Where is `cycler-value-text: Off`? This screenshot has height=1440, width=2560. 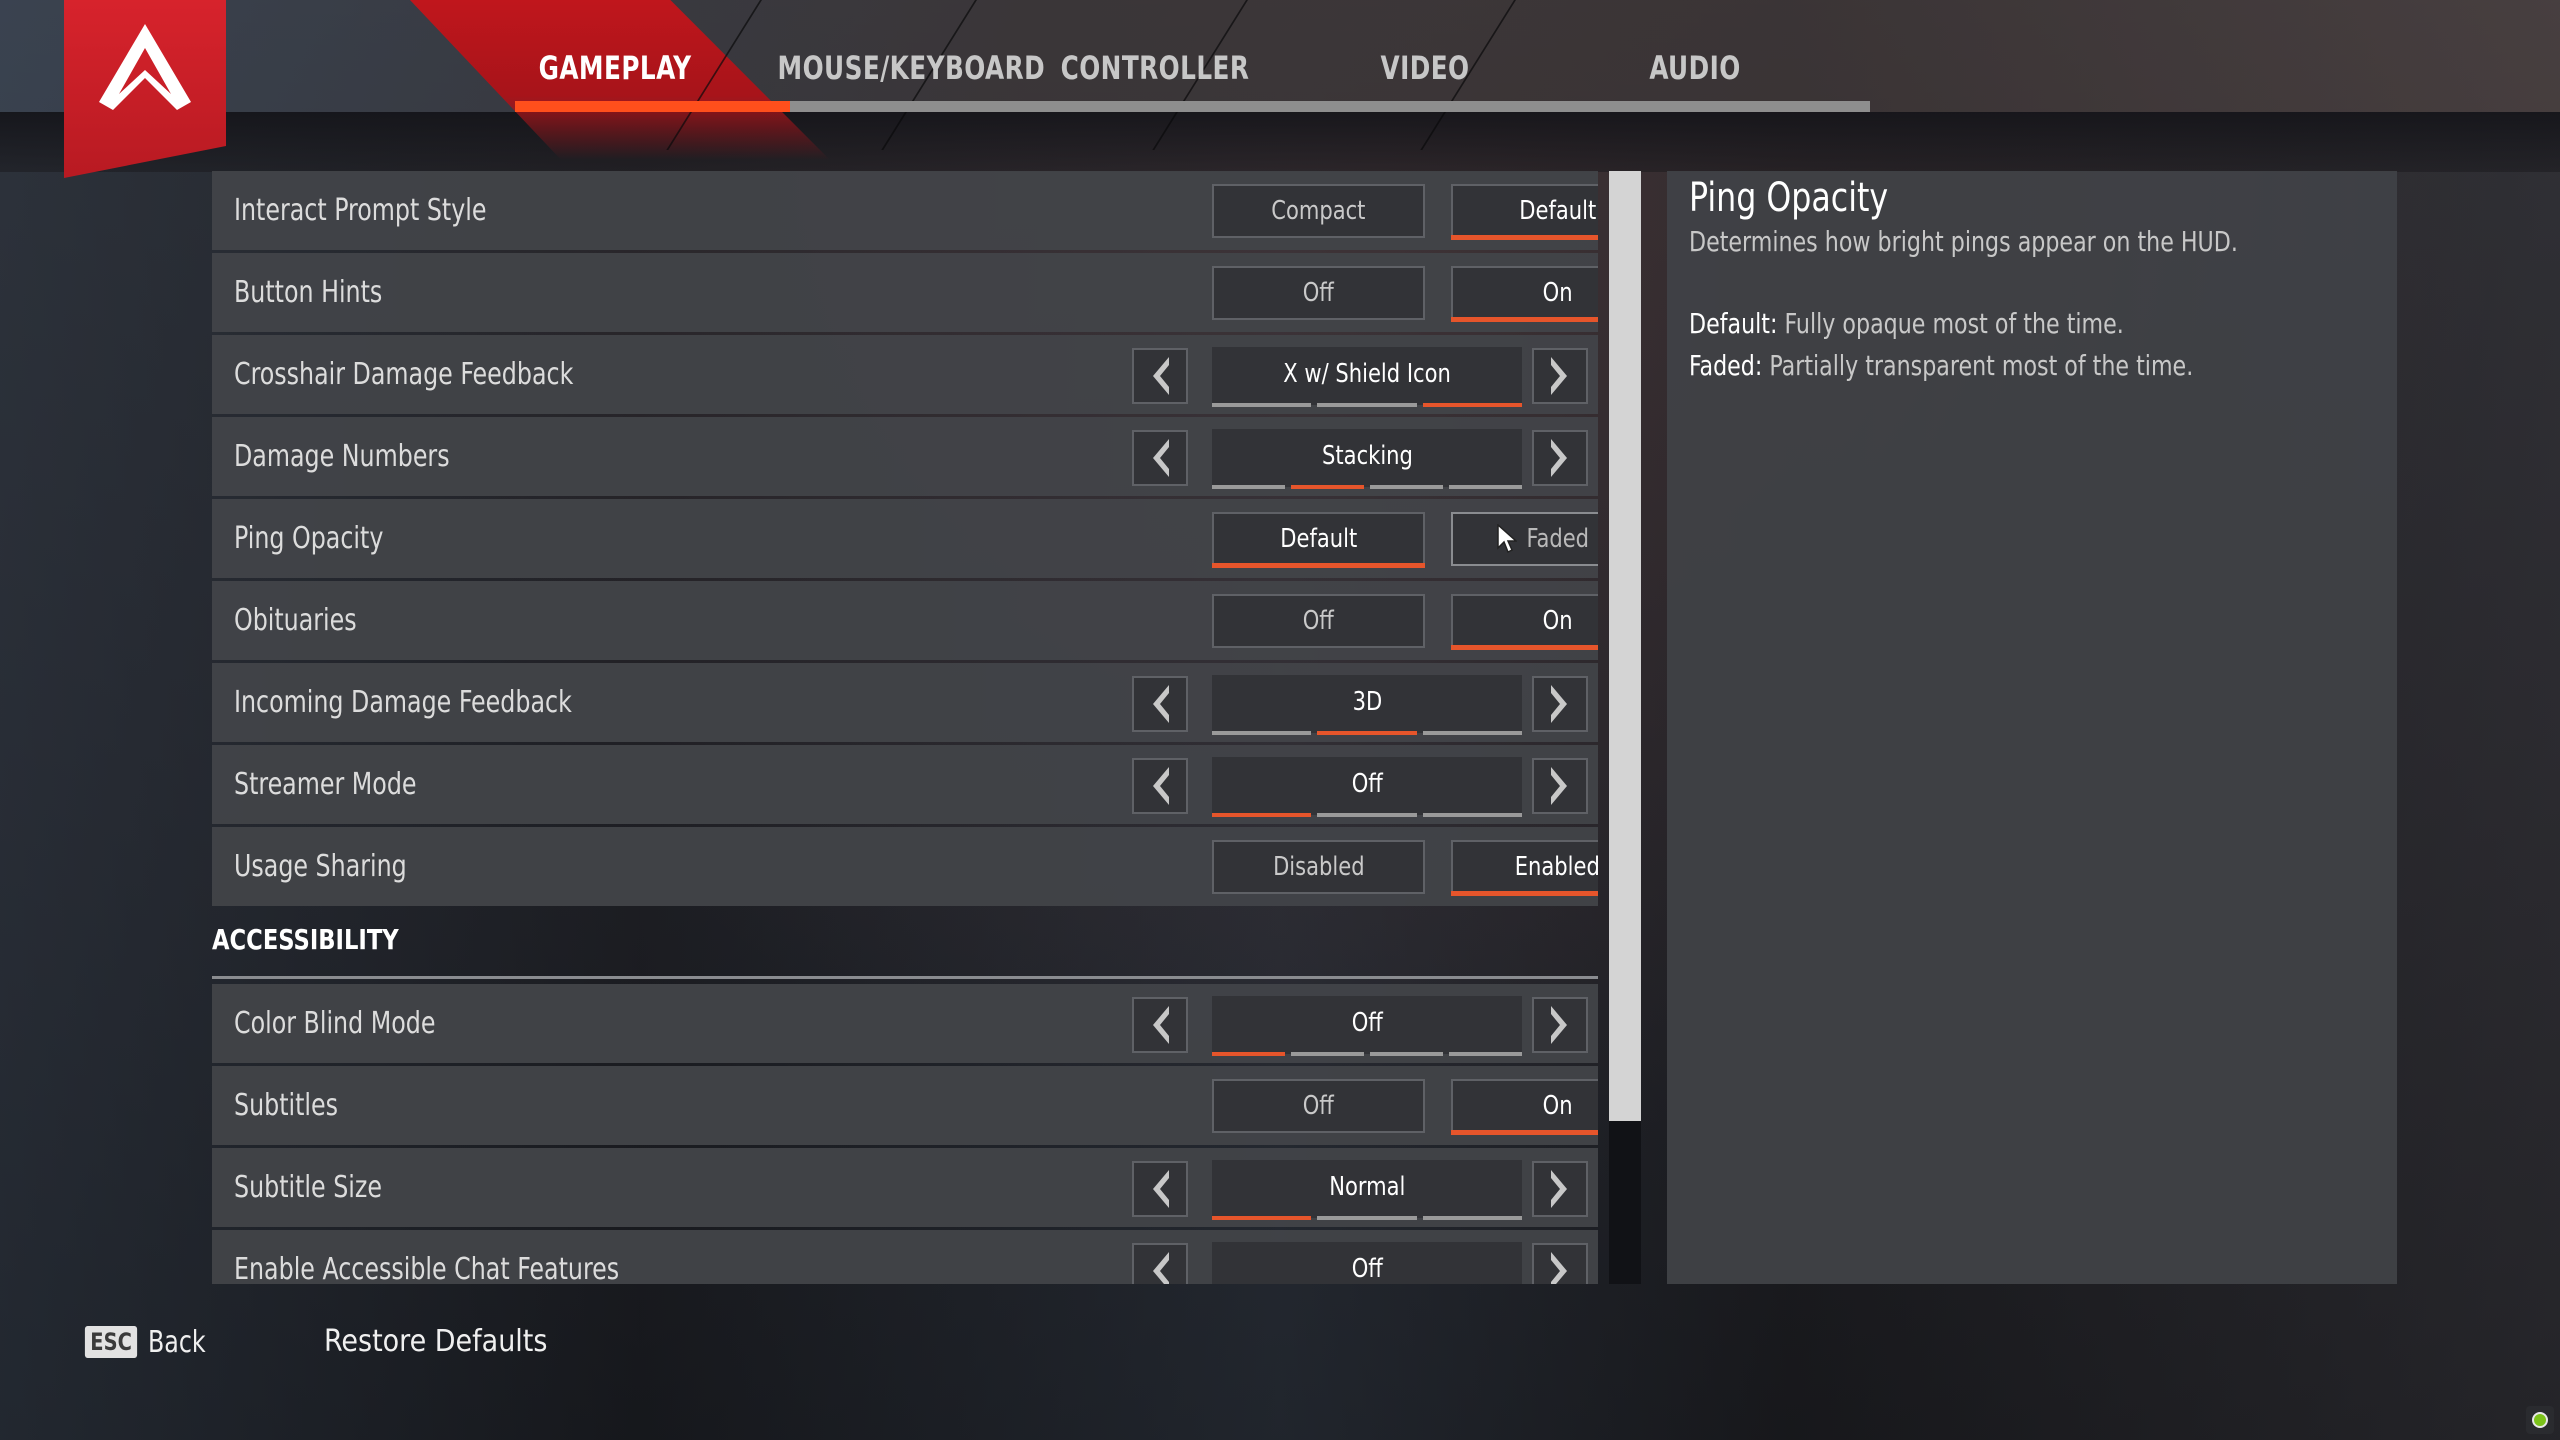
cycler-value-text: Off is located at coordinates (1367, 784).